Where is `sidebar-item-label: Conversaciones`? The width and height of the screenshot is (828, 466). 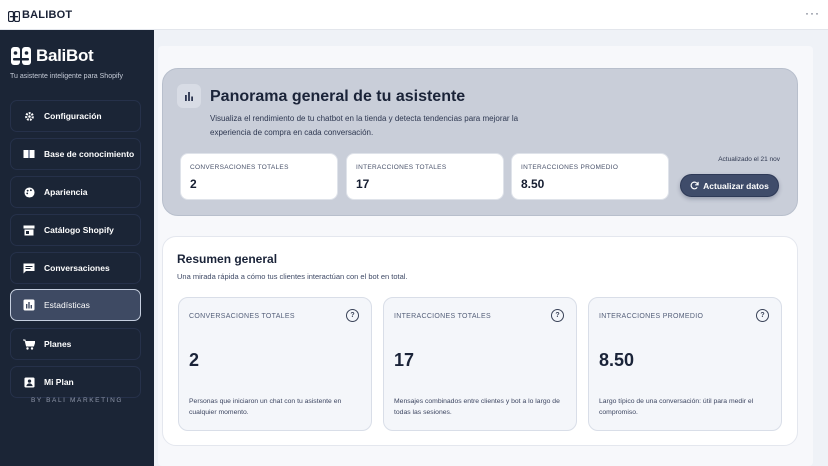
sidebar-item-label: Conversaciones is located at coordinates (77, 268).